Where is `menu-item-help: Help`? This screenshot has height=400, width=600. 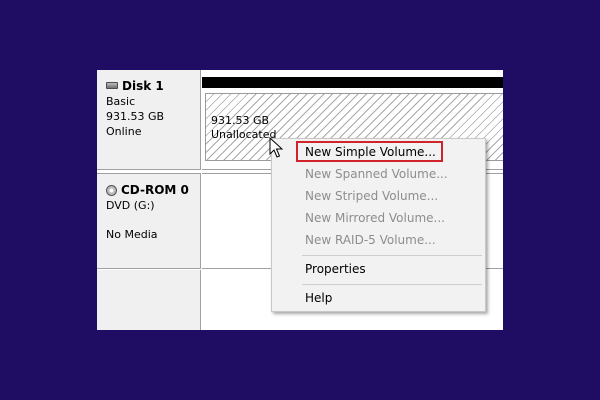
menu-item-help: Help is located at coordinates (318, 298).